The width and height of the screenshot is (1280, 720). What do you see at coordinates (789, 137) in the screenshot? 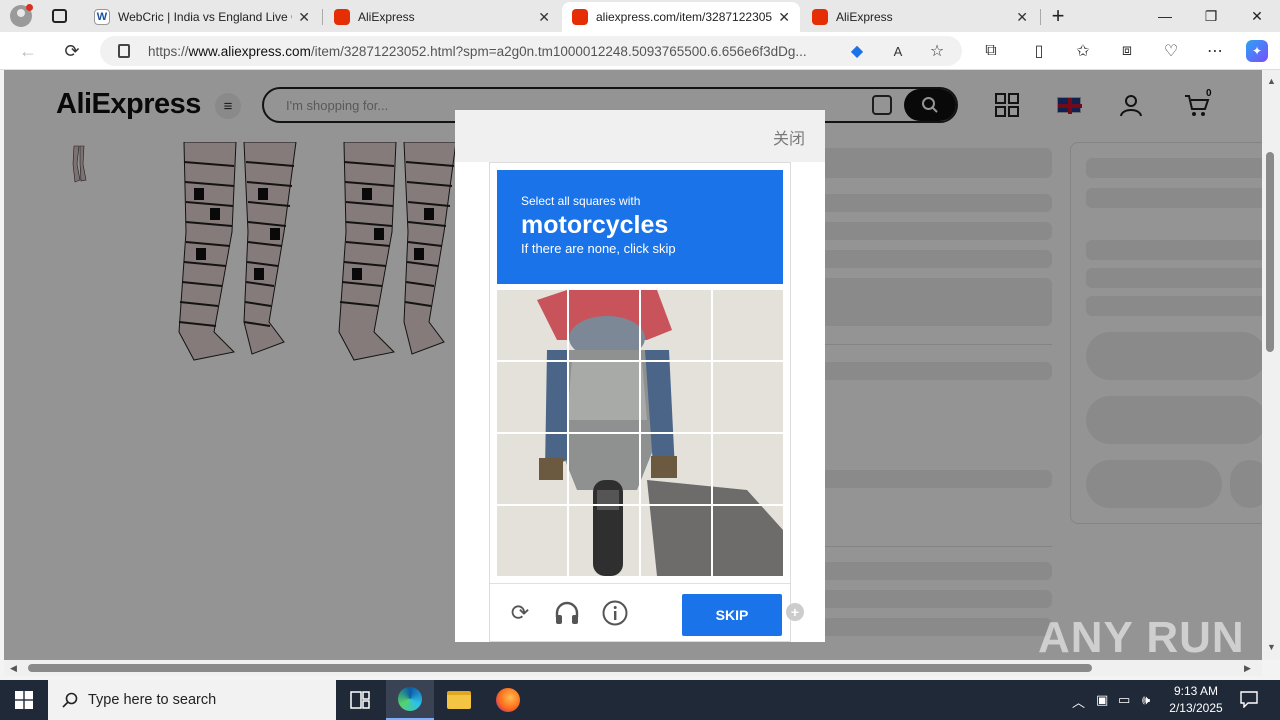
I see `close-button: 关闭` at bounding box center [789, 137].